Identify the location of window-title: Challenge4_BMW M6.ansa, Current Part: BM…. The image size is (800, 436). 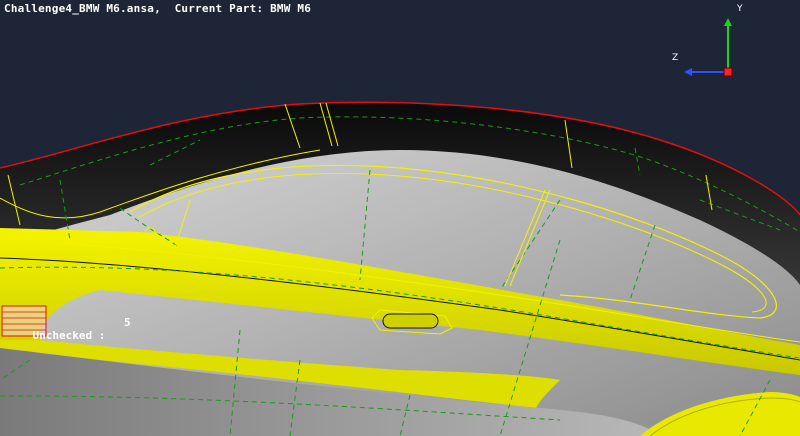
(157, 8).